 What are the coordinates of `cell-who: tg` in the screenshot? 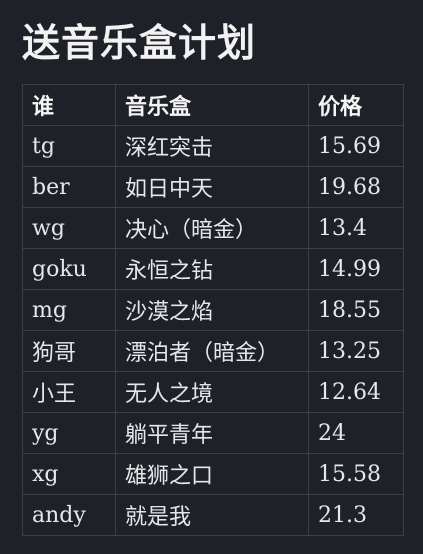 It's located at (69, 146).